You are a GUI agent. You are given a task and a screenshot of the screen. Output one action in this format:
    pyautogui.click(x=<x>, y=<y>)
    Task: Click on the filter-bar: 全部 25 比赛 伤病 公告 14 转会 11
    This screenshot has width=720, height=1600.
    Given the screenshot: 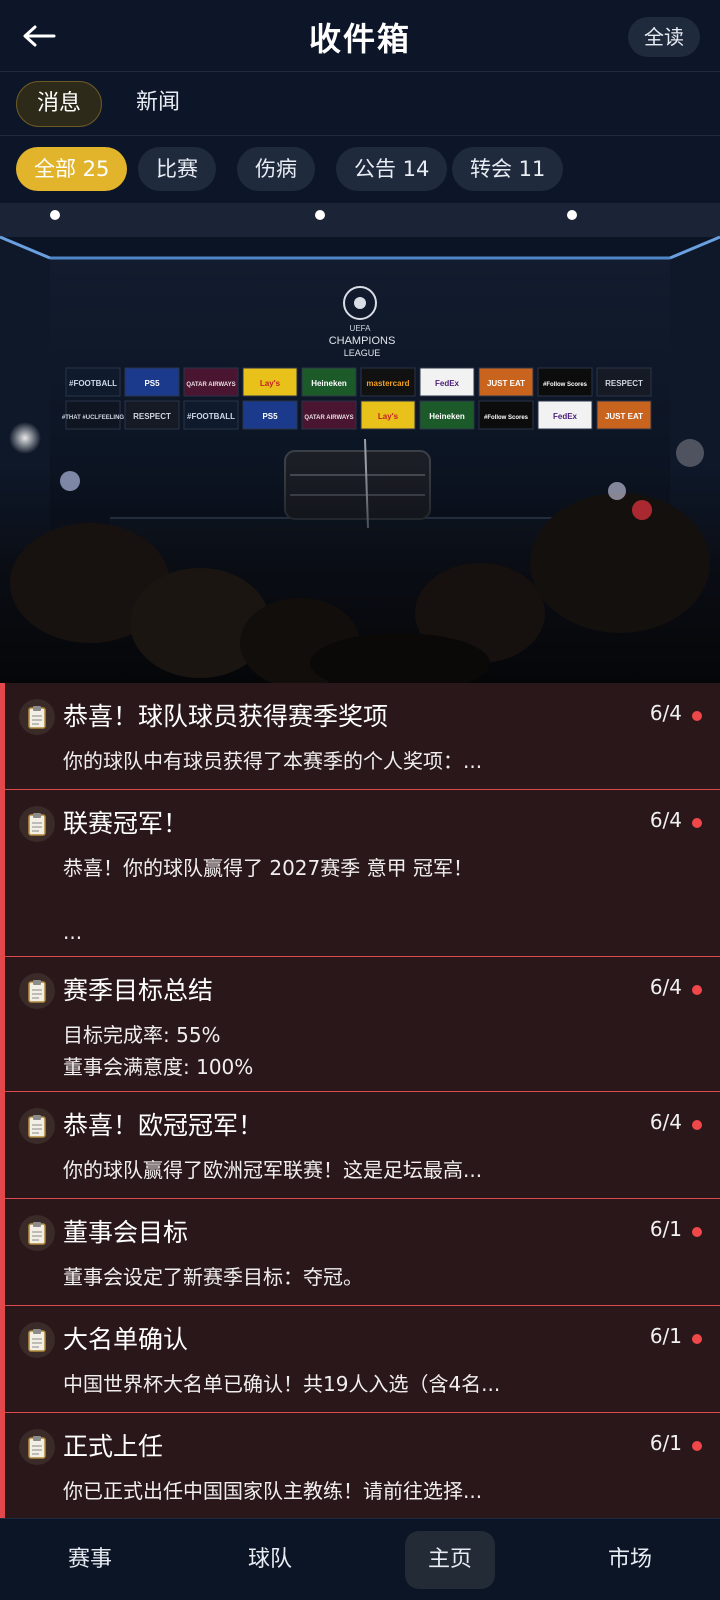 What is the action you would take?
    pyautogui.click(x=360, y=170)
    